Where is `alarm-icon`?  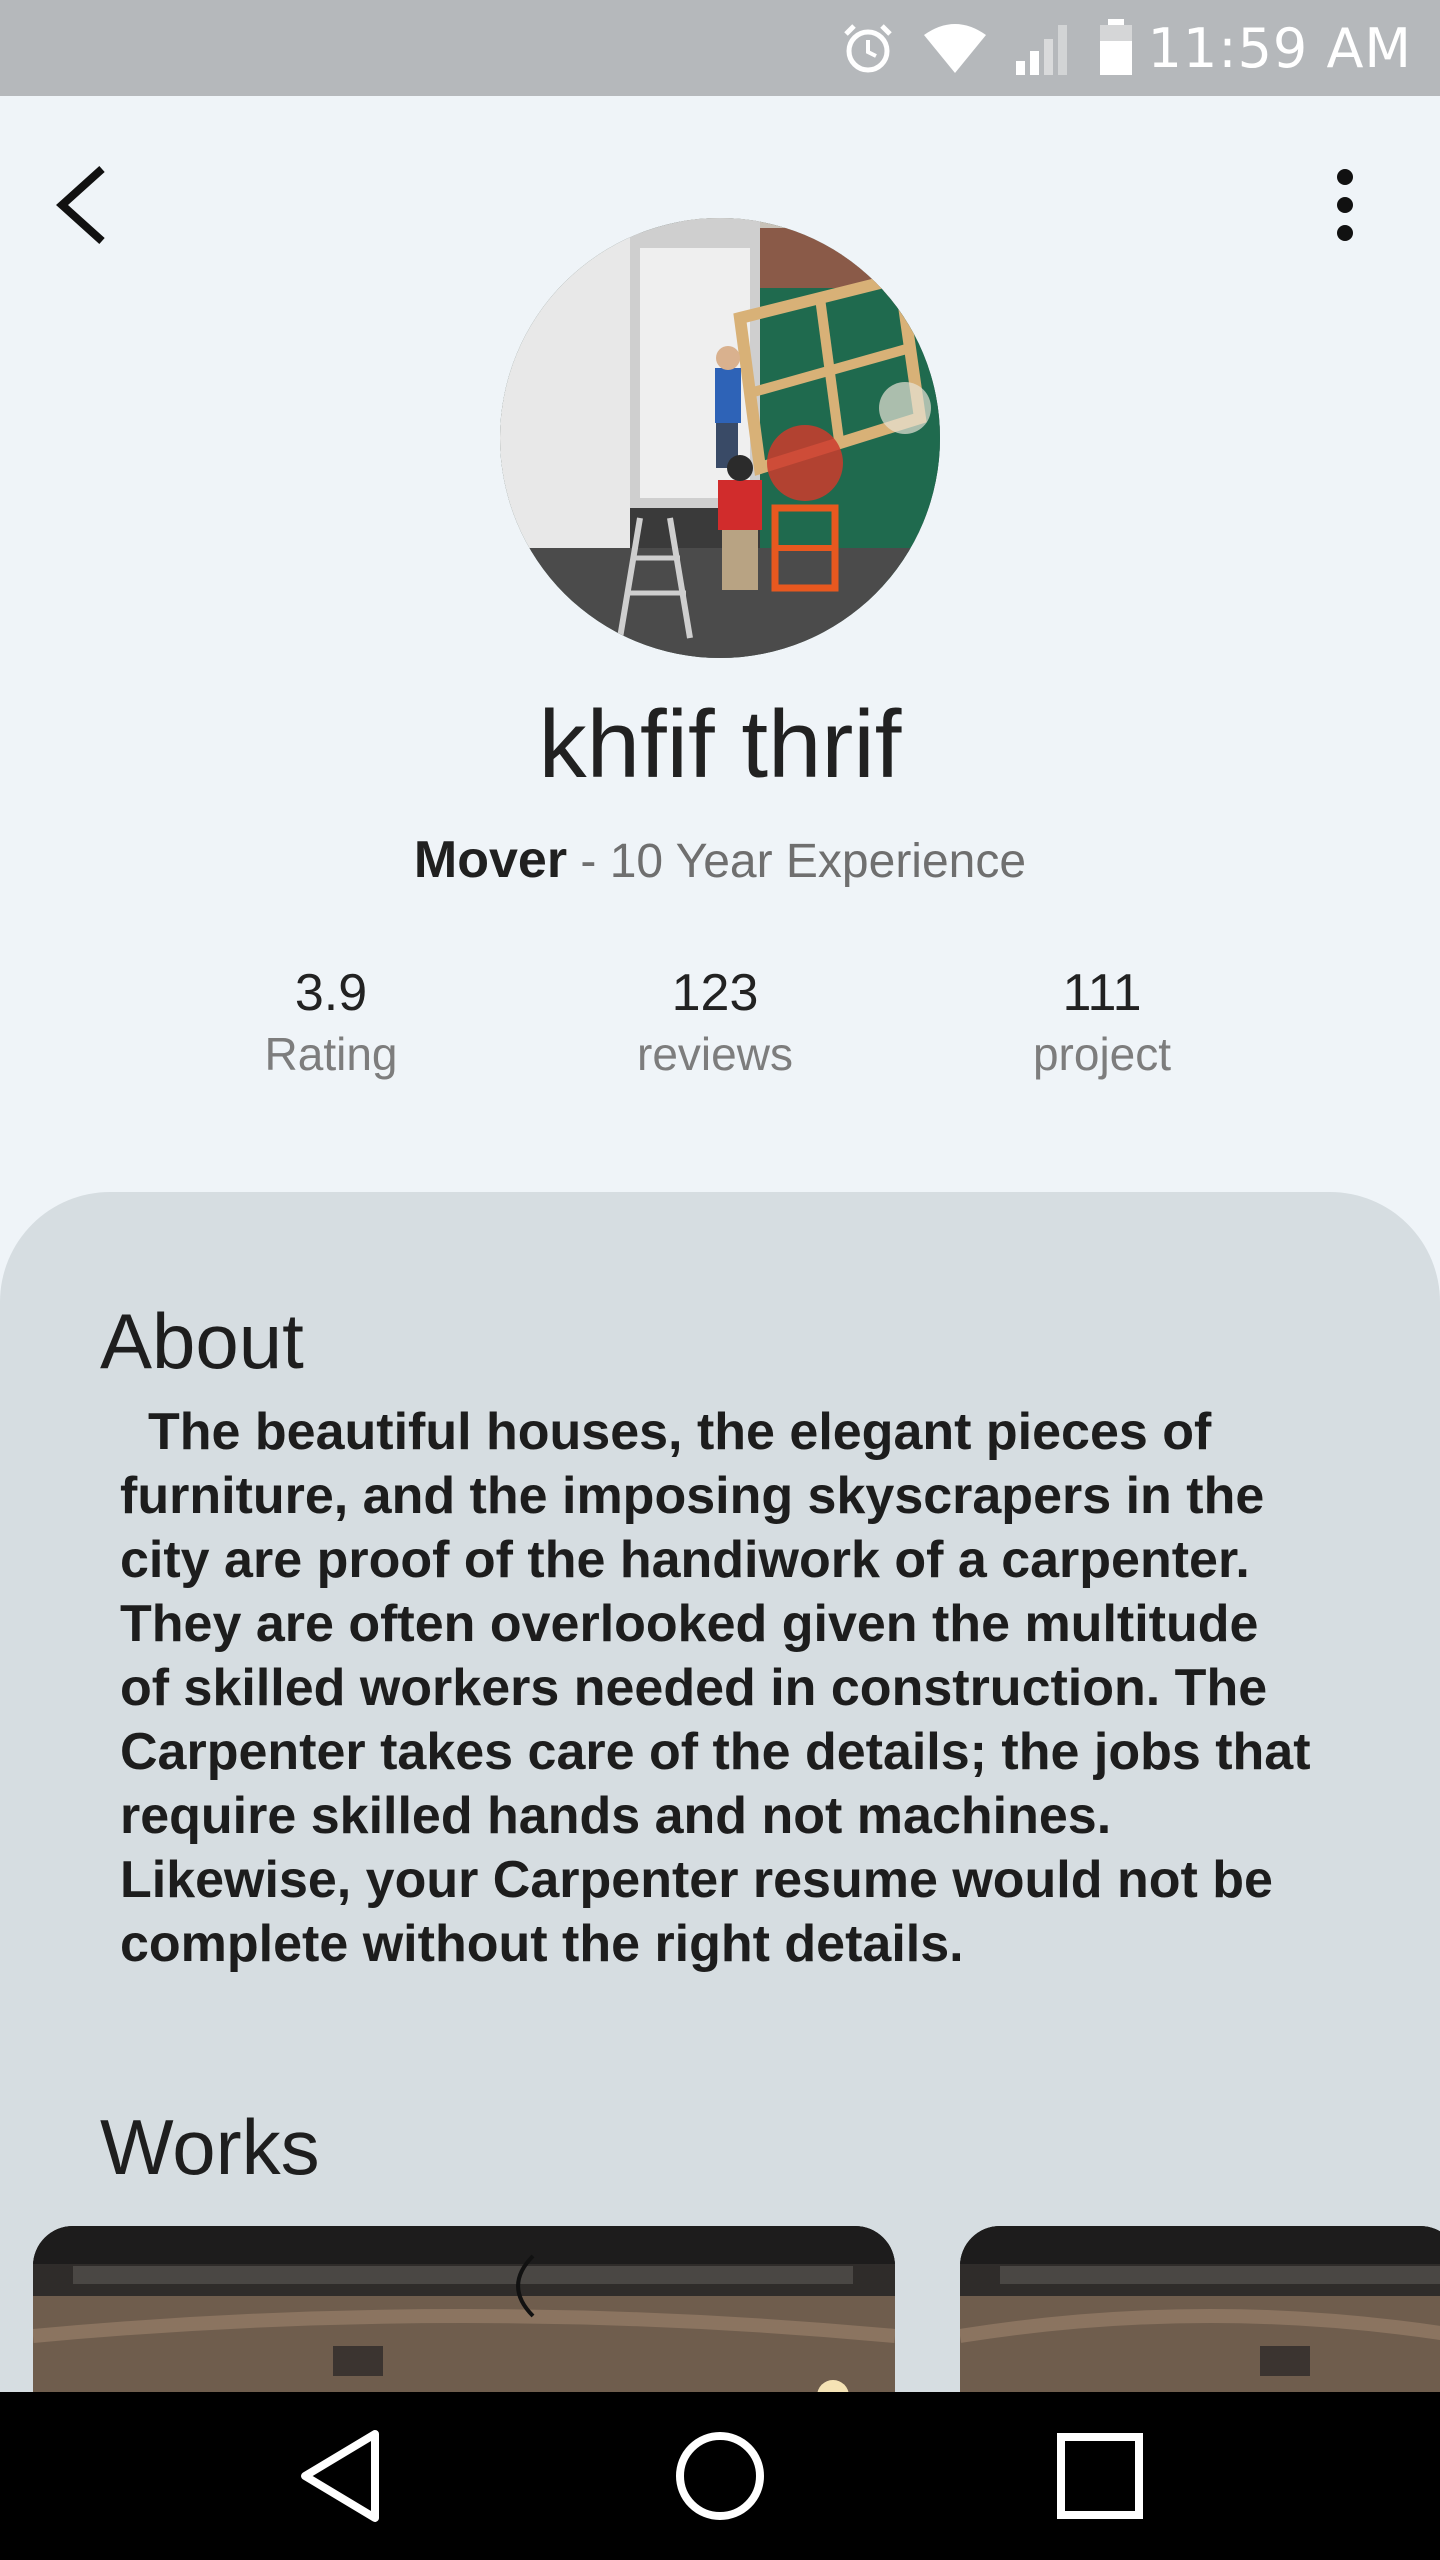
alarm-icon is located at coordinates (868, 48).